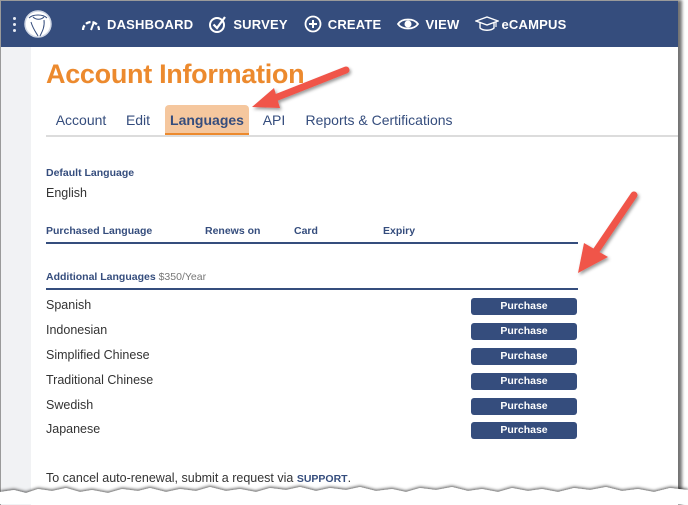  Describe the element at coordinates (70, 405) in the screenshot. I see `language-name: Swedish` at that location.